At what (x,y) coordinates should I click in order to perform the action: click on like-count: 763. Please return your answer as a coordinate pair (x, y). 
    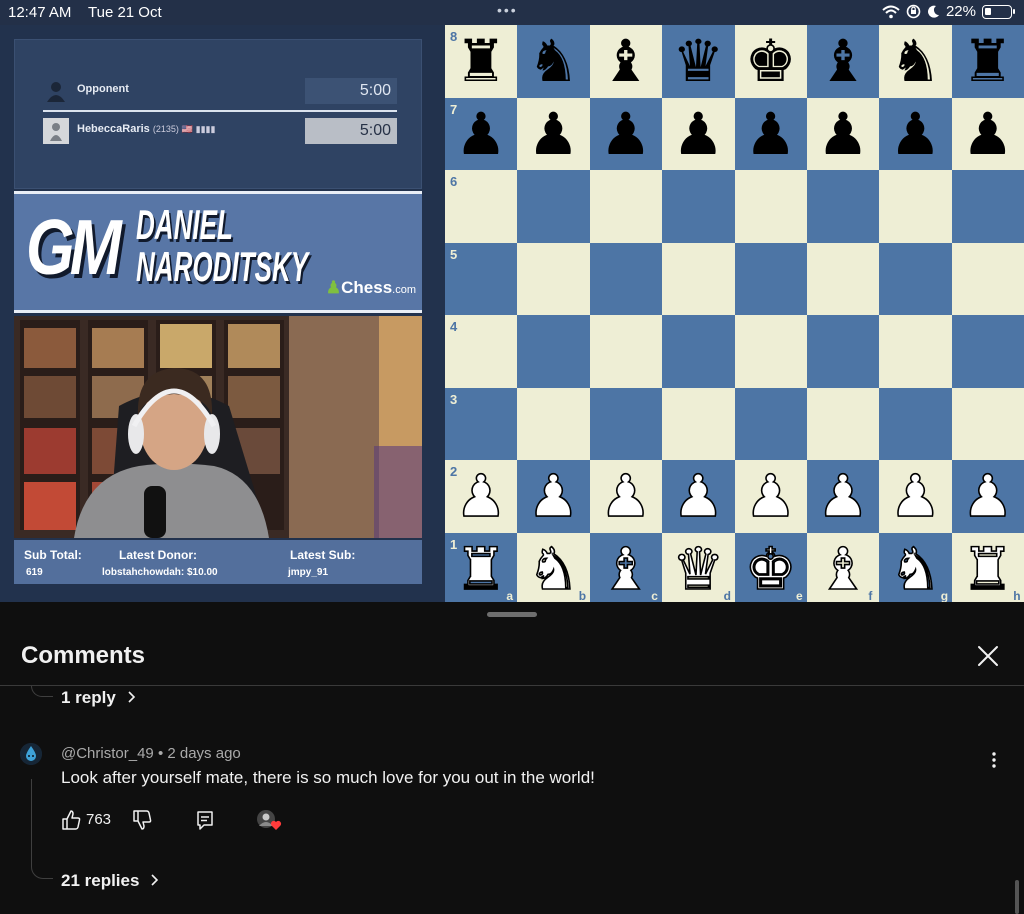
    Looking at the image, I should click on (99, 819).